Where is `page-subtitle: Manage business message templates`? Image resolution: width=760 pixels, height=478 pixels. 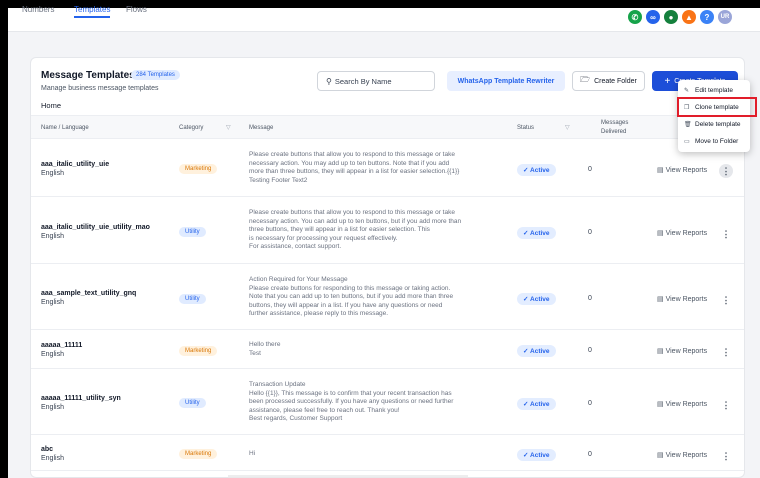 page-subtitle: Manage business message templates is located at coordinates (100, 88).